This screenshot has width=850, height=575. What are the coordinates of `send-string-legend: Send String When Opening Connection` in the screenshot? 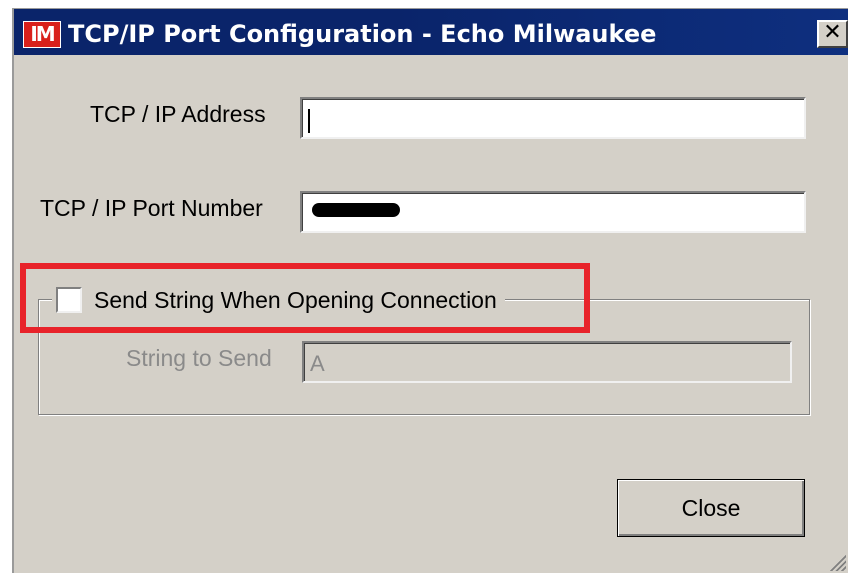 It's located at (278, 300).